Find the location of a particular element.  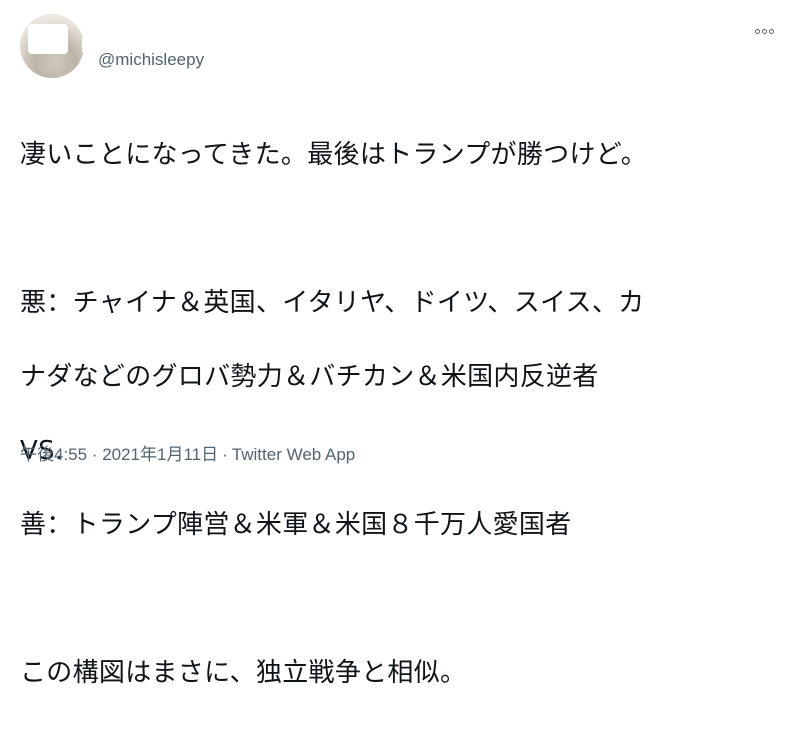

tweet-line: この構図はまさに、独立戦争と相似。 is located at coordinates (243, 673).